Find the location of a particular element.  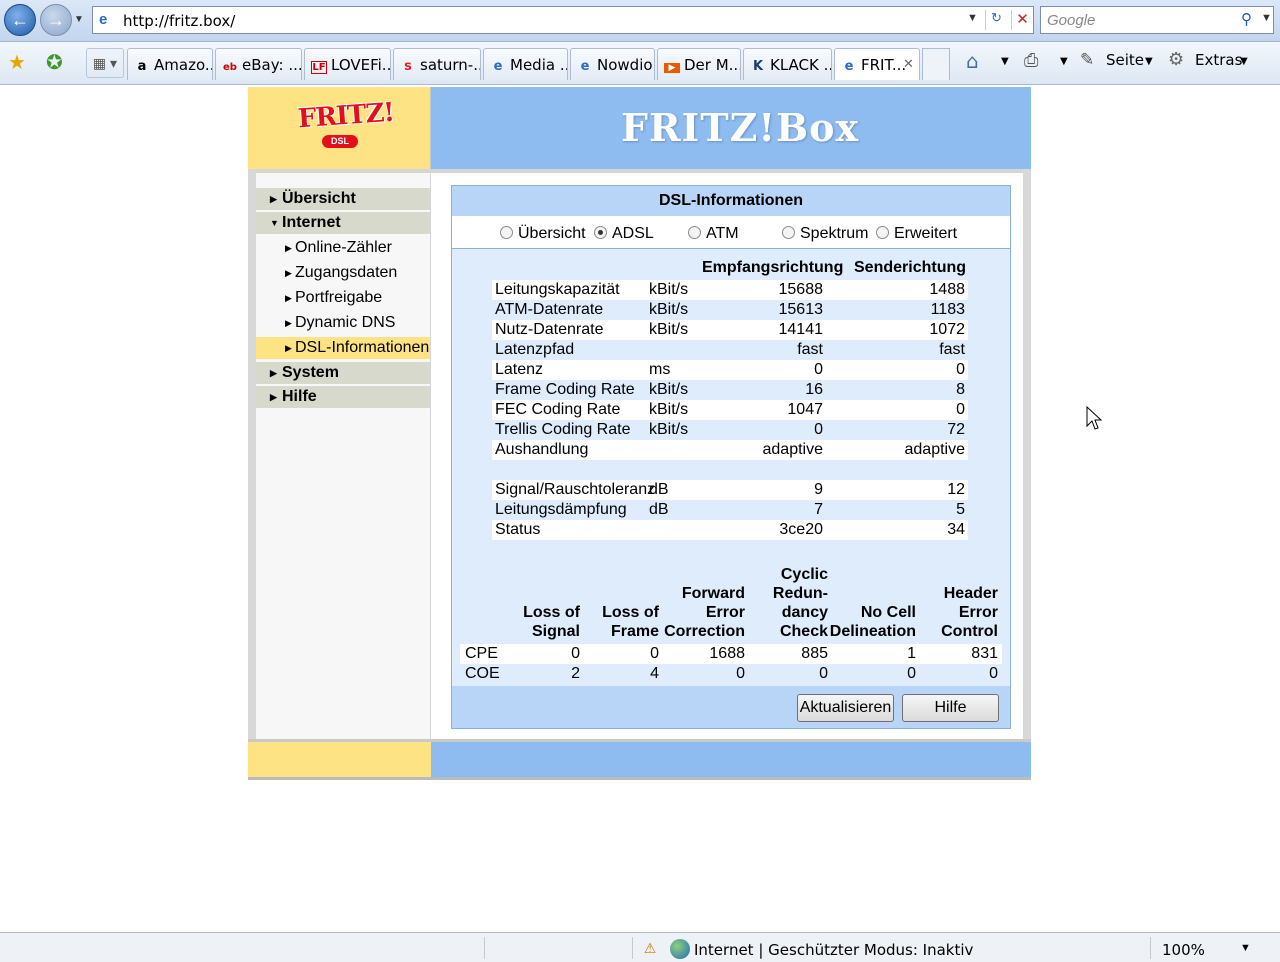

lovefilm-icon: LF is located at coordinates (319, 67).